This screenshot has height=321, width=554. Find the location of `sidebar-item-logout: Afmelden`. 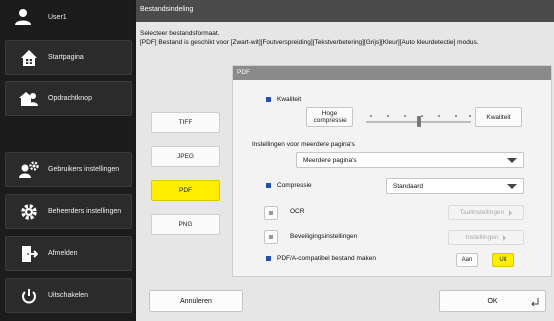

sidebar-item-logout: Afmelden is located at coordinates (68, 253).